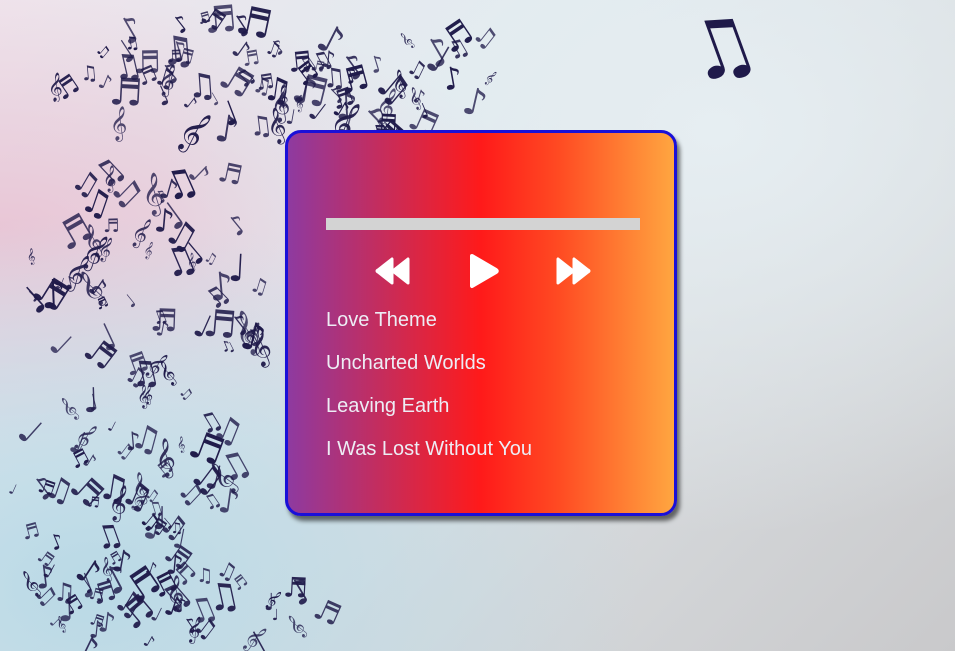 Image resolution: width=955 pixels, height=651 pixels. What do you see at coordinates (429, 372) in the screenshot?
I see `track-item: Uncharted Worlds` at bounding box center [429, 372].